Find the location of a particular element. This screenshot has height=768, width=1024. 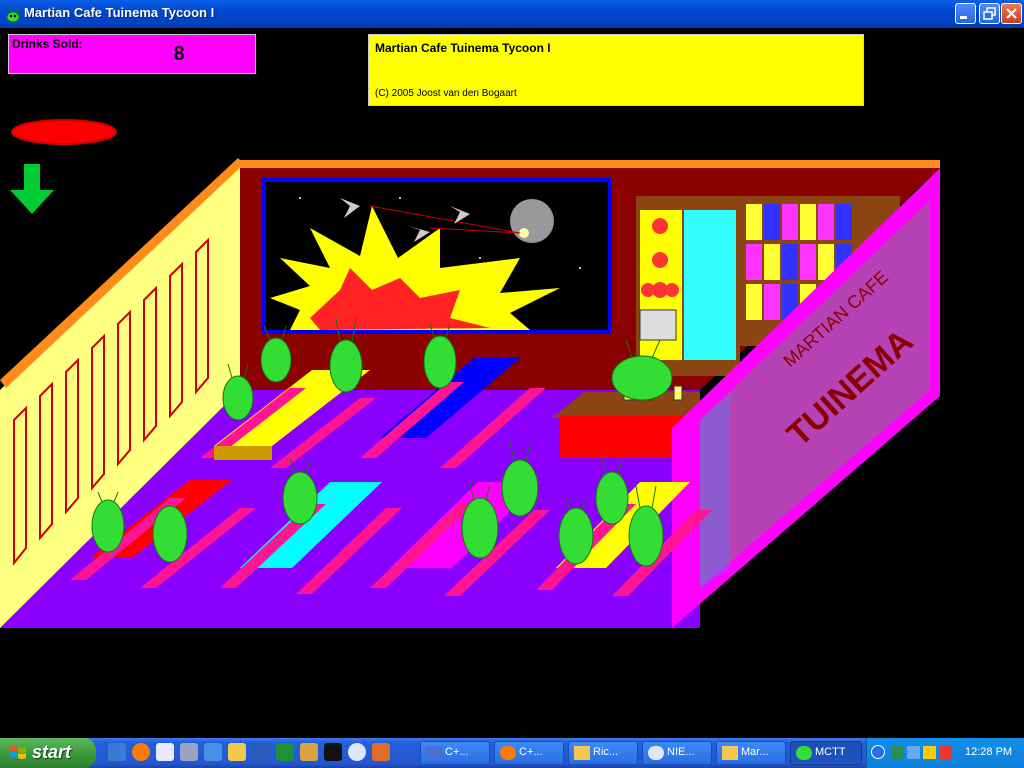

drinks-sold-label: Drinks Sold: is located at coordinates (47, 44).